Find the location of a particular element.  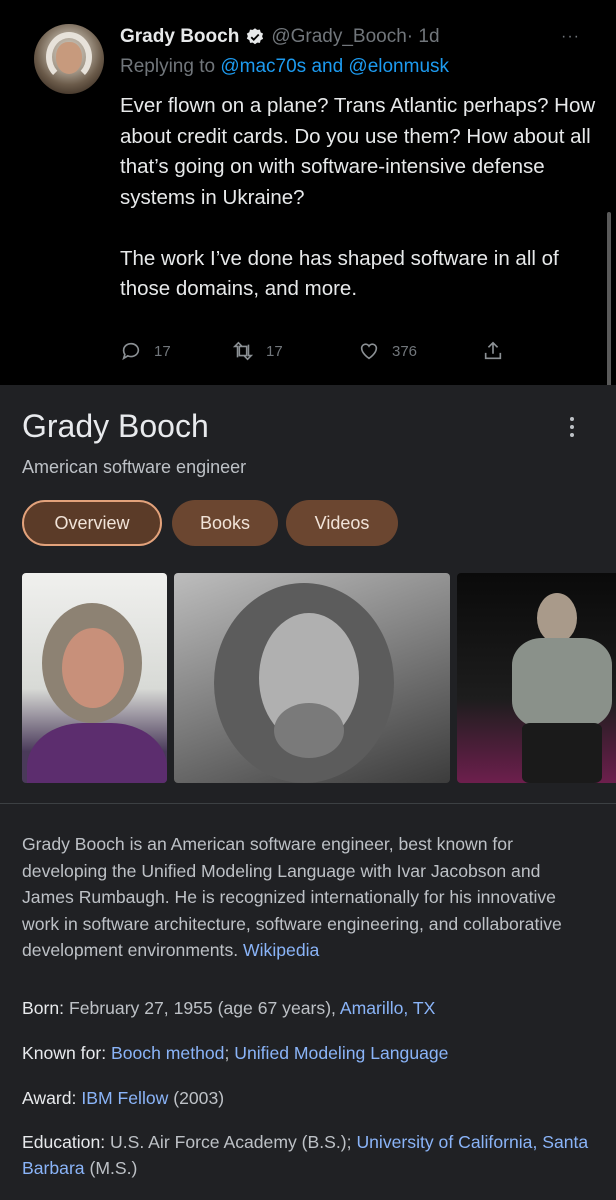

share-button is located at coordinates (499, 351).